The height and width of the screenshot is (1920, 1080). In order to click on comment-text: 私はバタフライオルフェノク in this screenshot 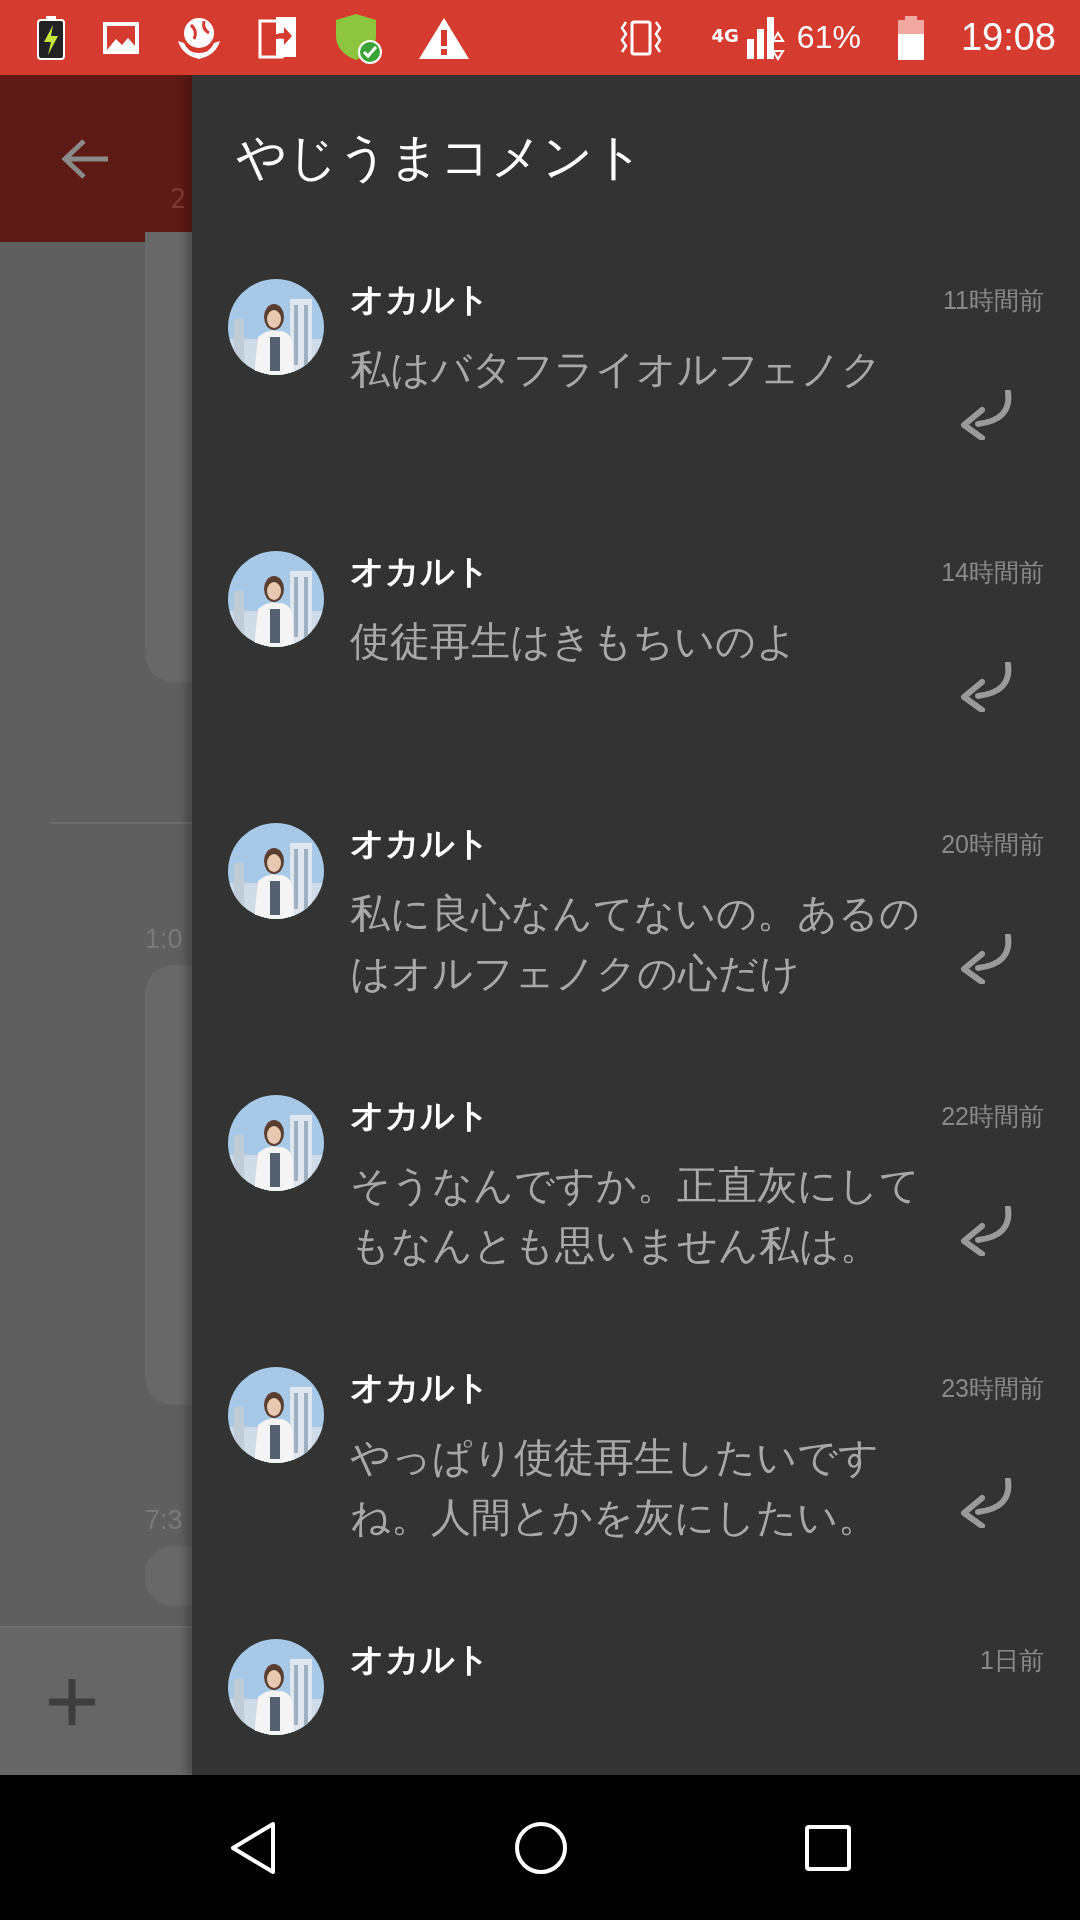, I will do `click(616, 369)`.